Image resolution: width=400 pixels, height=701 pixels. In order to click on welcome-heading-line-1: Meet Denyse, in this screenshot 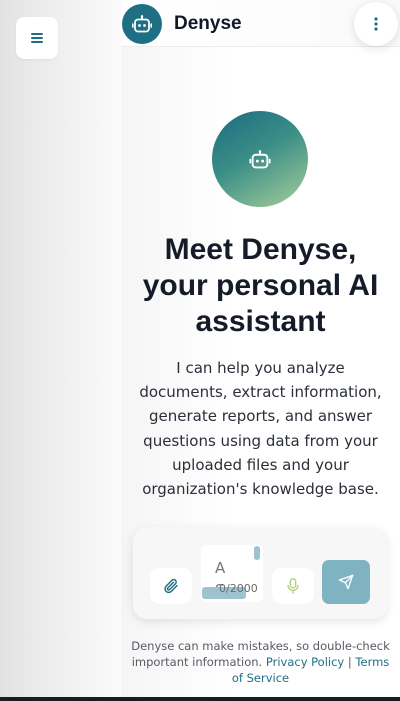, I will do `click(260, 249)`.